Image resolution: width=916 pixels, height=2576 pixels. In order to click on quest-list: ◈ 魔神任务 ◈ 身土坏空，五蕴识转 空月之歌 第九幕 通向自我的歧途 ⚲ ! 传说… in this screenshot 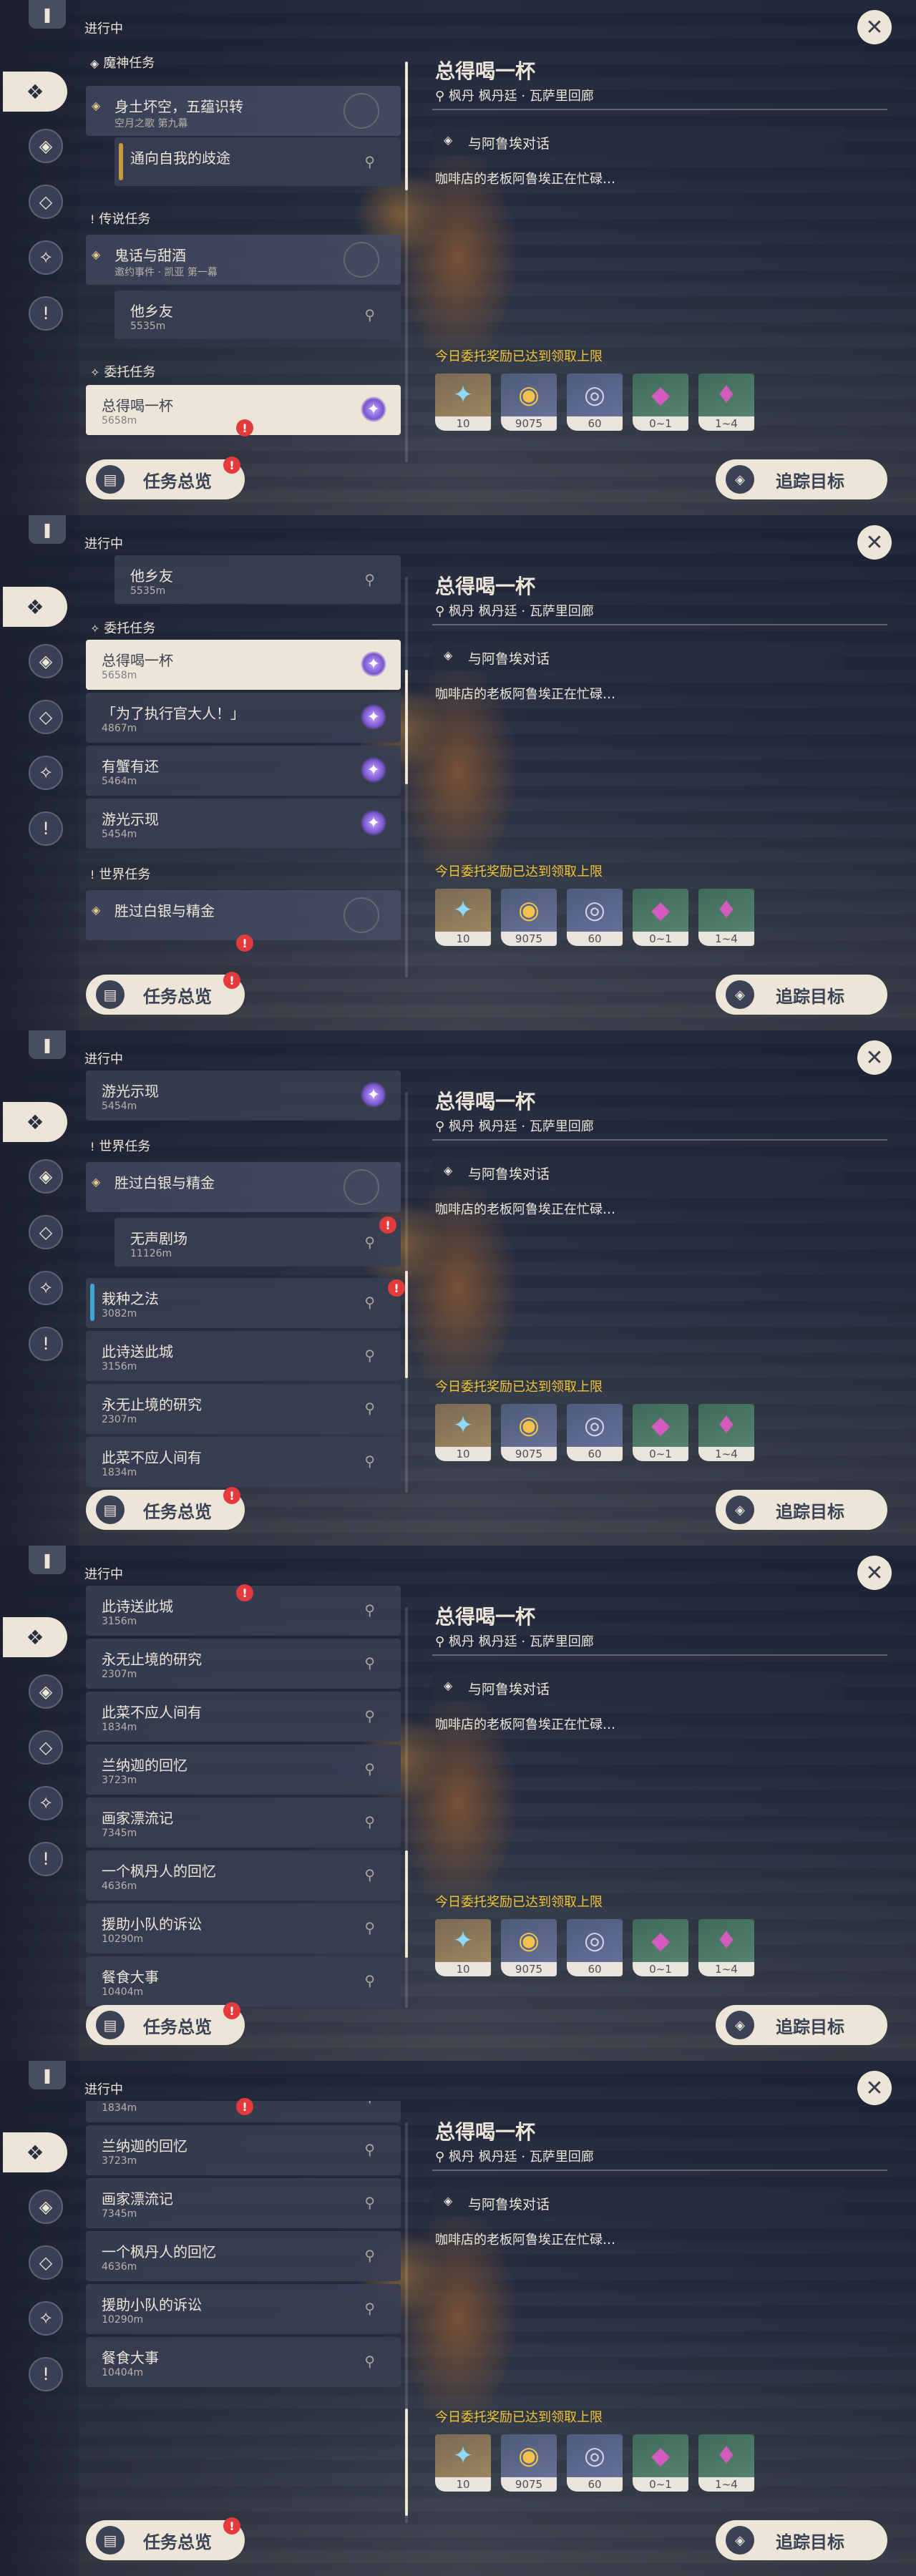, I will do `click(243, 251)`.